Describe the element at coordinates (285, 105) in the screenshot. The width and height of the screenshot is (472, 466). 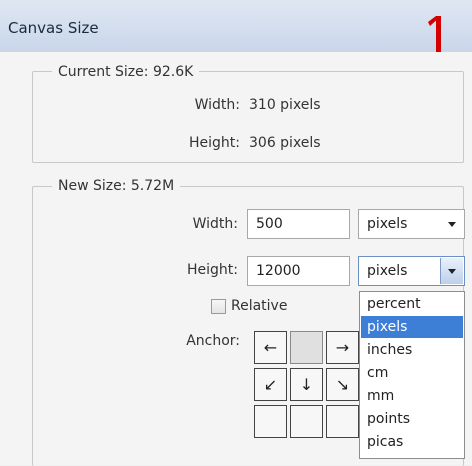
I see `current-width-value: 310 pixels` at that location.